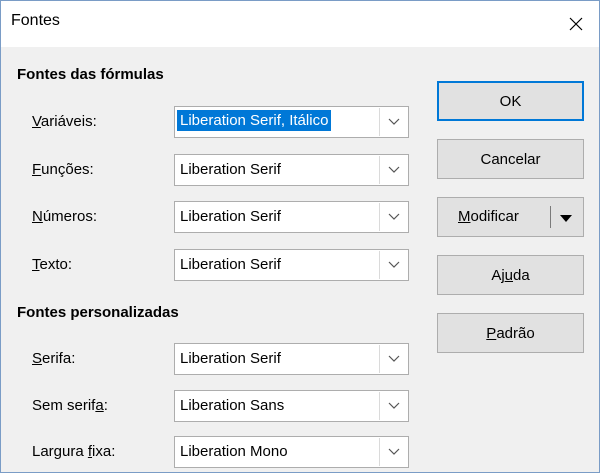 Image resolution: width=600 pixels, height=473 pixels. Describe the element at coordinates (232, 405) in the screenshot. I see `sans-serif-value: Liberation Sans` at that location.